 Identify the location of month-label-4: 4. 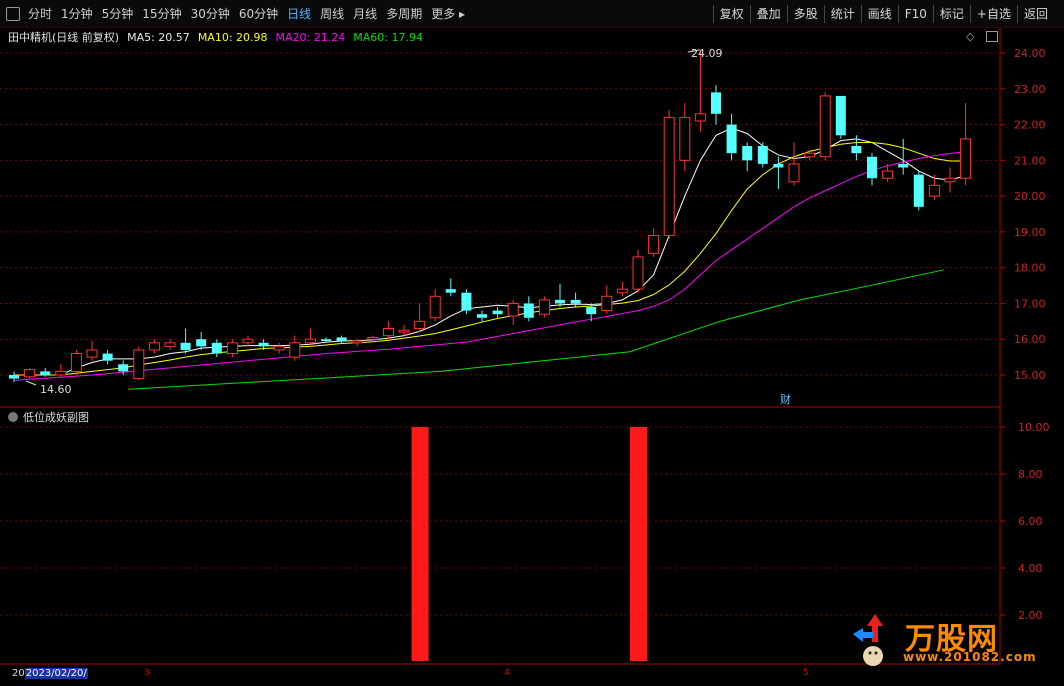
(507, 673).